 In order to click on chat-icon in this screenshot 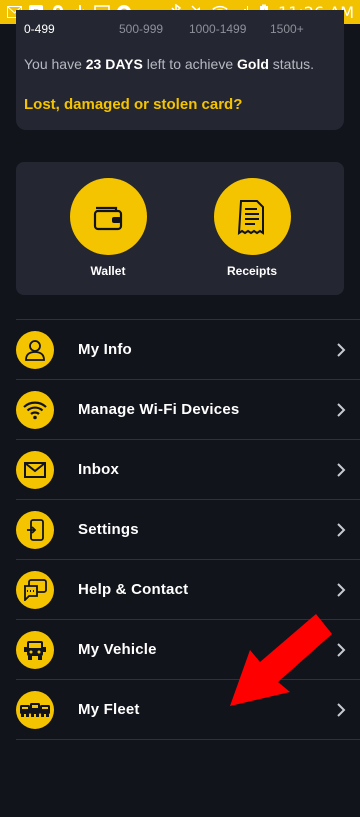, I will do `click(35, 589)`.